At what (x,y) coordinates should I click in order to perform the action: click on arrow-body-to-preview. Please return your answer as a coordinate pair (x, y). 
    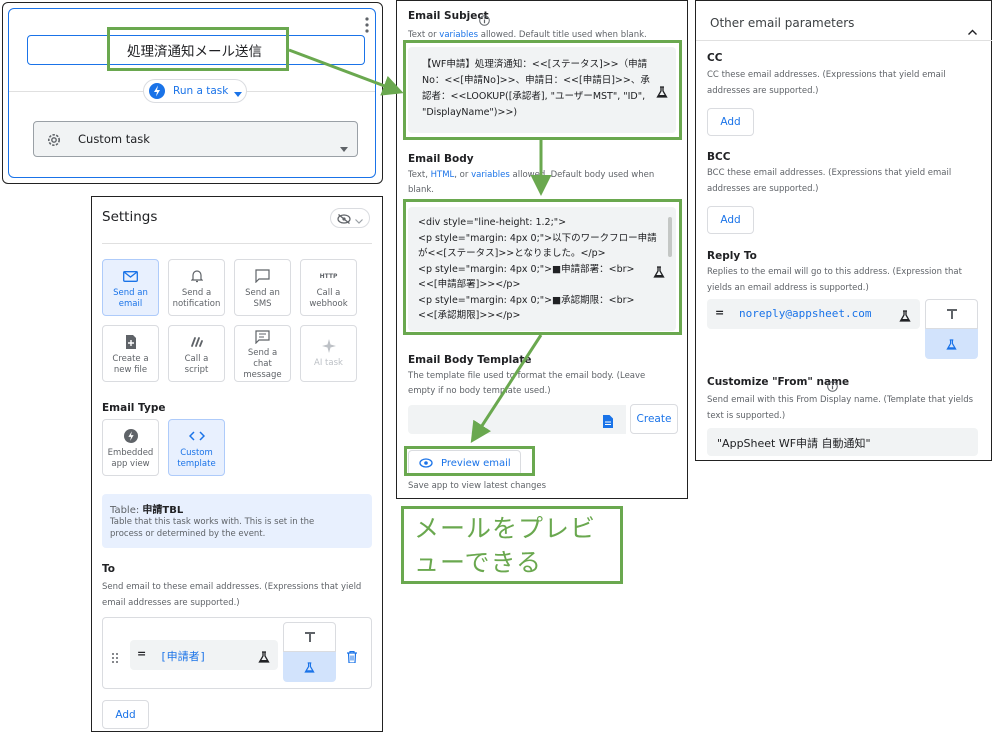
    Looking at the image, I should click on (506, 389).